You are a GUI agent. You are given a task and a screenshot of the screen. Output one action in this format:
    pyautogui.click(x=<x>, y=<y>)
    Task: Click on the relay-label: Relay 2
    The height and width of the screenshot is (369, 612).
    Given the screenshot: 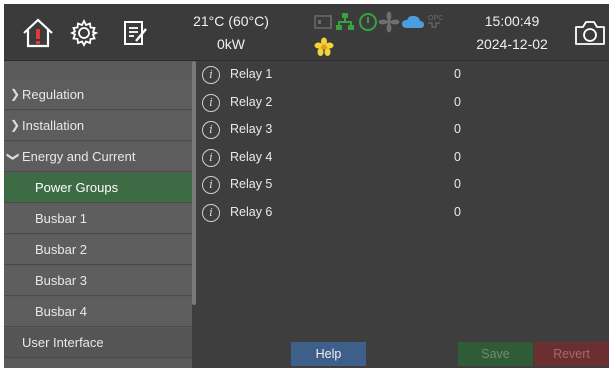 What is the action you would take?
    pyautogui.click(x=251, y=101)
    